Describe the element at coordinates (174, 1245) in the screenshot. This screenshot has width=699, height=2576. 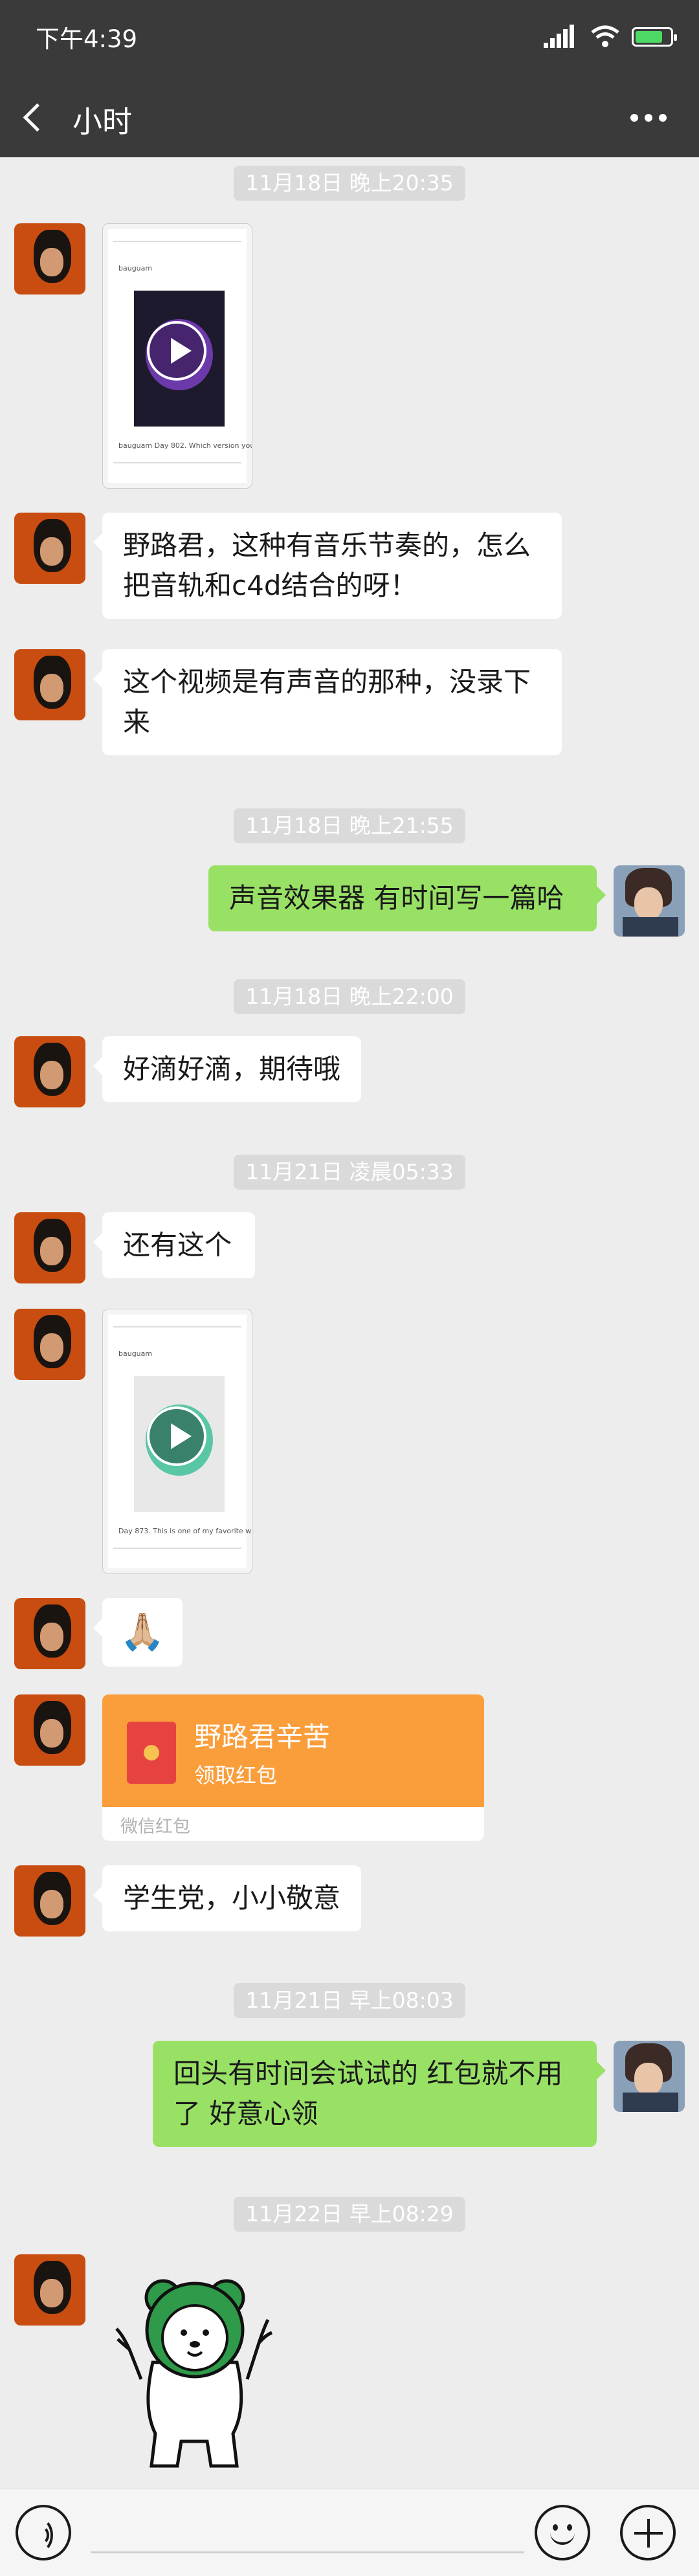
I see `message-bubble: 还有这个` at that location.